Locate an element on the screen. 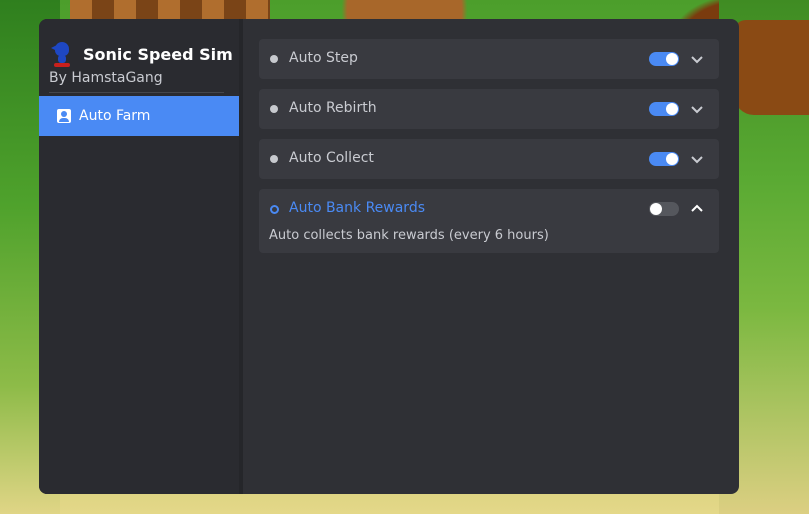  contact-icon is located at coordinates (64, 116).